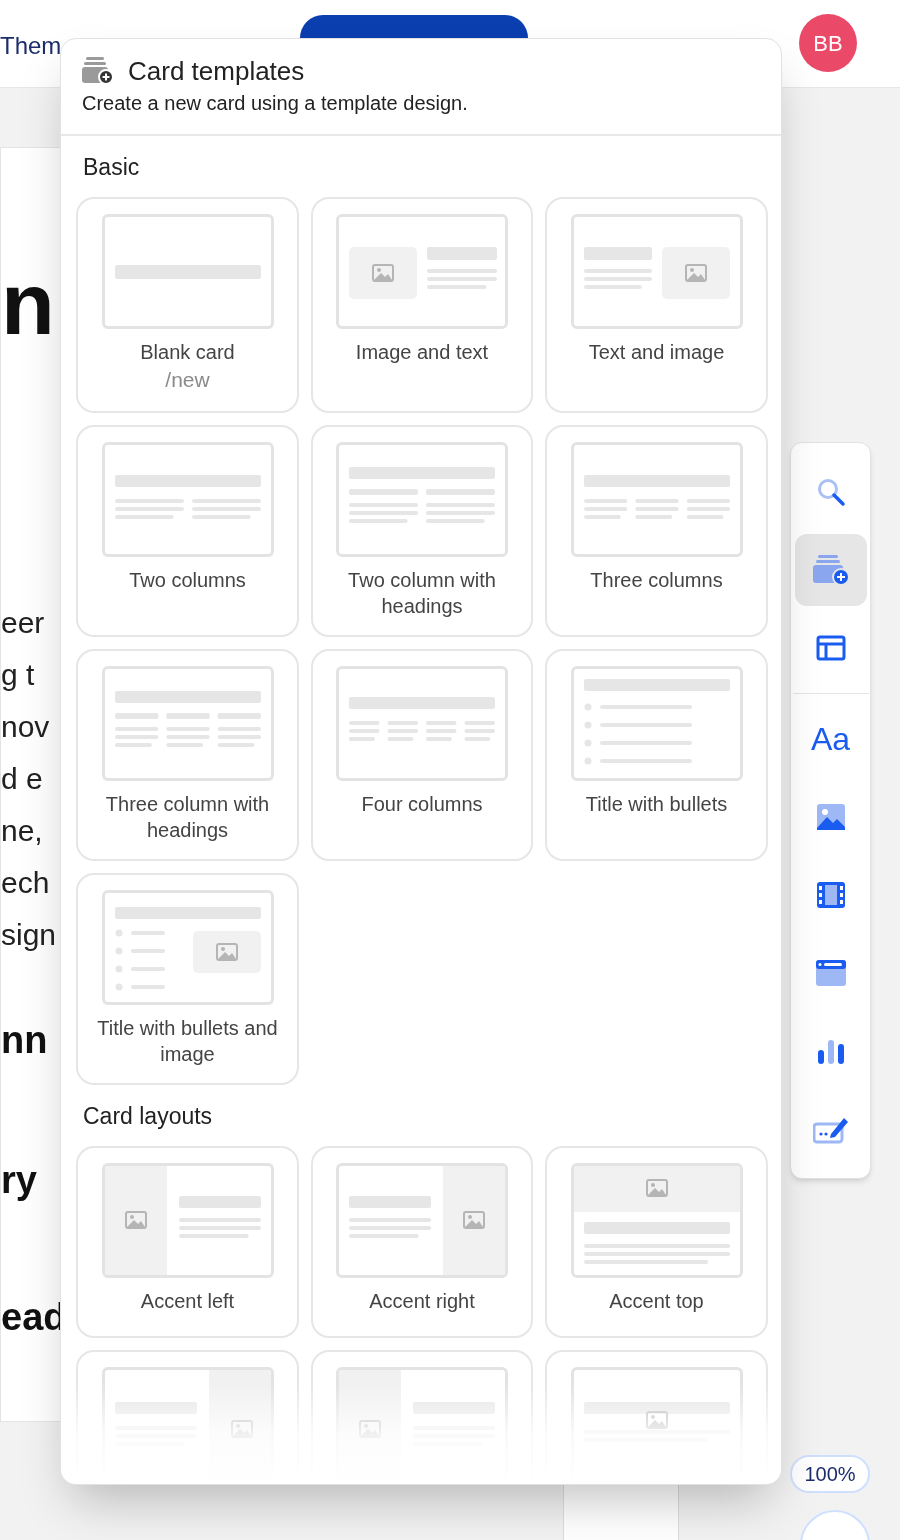 The height and width of the screenshot is (1540, 900). What do you see at coordinates (422, 593) in the screenshot?
I see `template-label: Two column with headings` at bounding box center [422, 593].